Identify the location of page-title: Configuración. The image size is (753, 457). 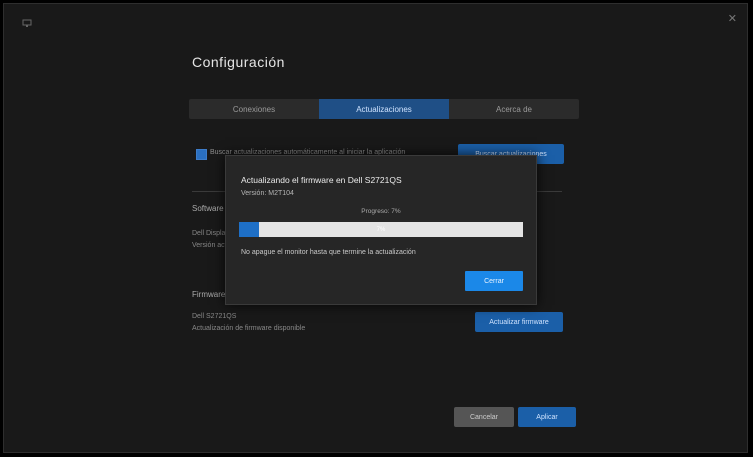
(238, 62).